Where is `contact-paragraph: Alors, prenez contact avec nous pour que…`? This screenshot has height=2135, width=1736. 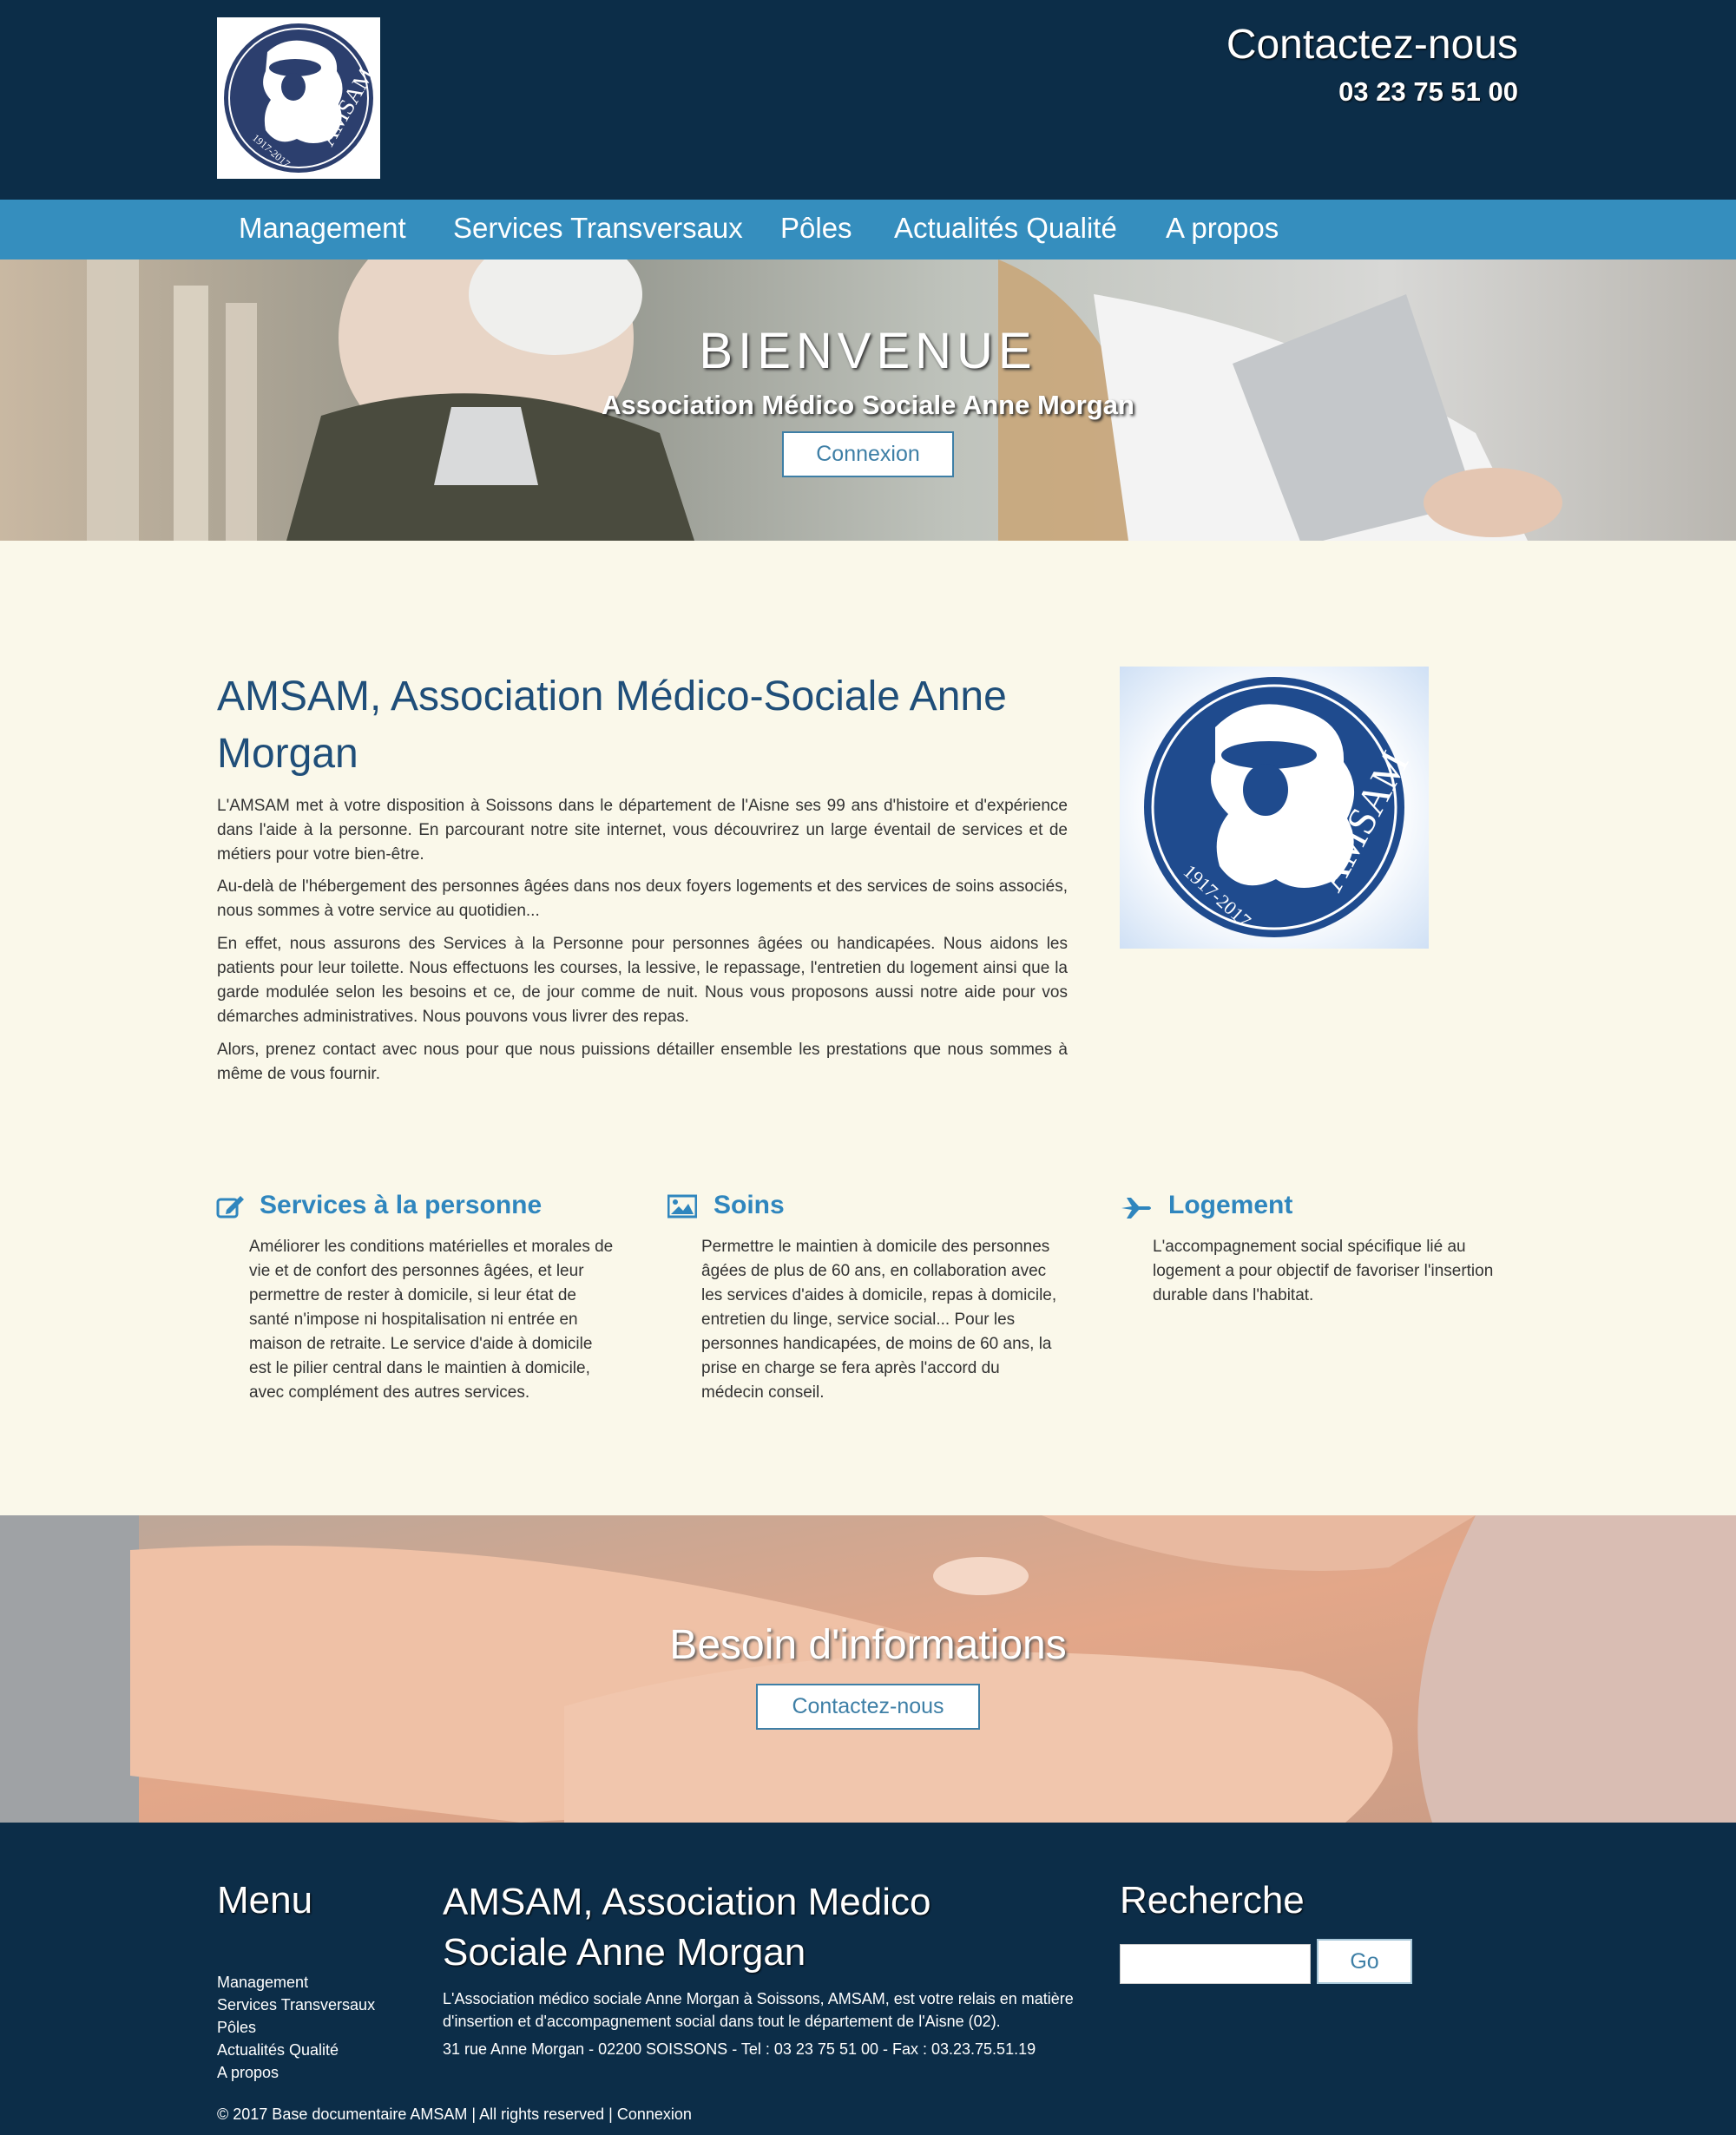
contact-paragraph: Alors, prenez contact avec nous pour que… is located at coordinates (642, 1062).